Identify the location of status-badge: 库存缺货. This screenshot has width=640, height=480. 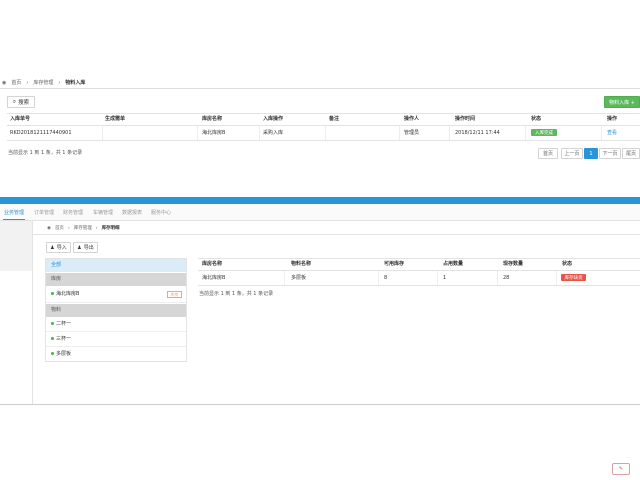
(573, 277).